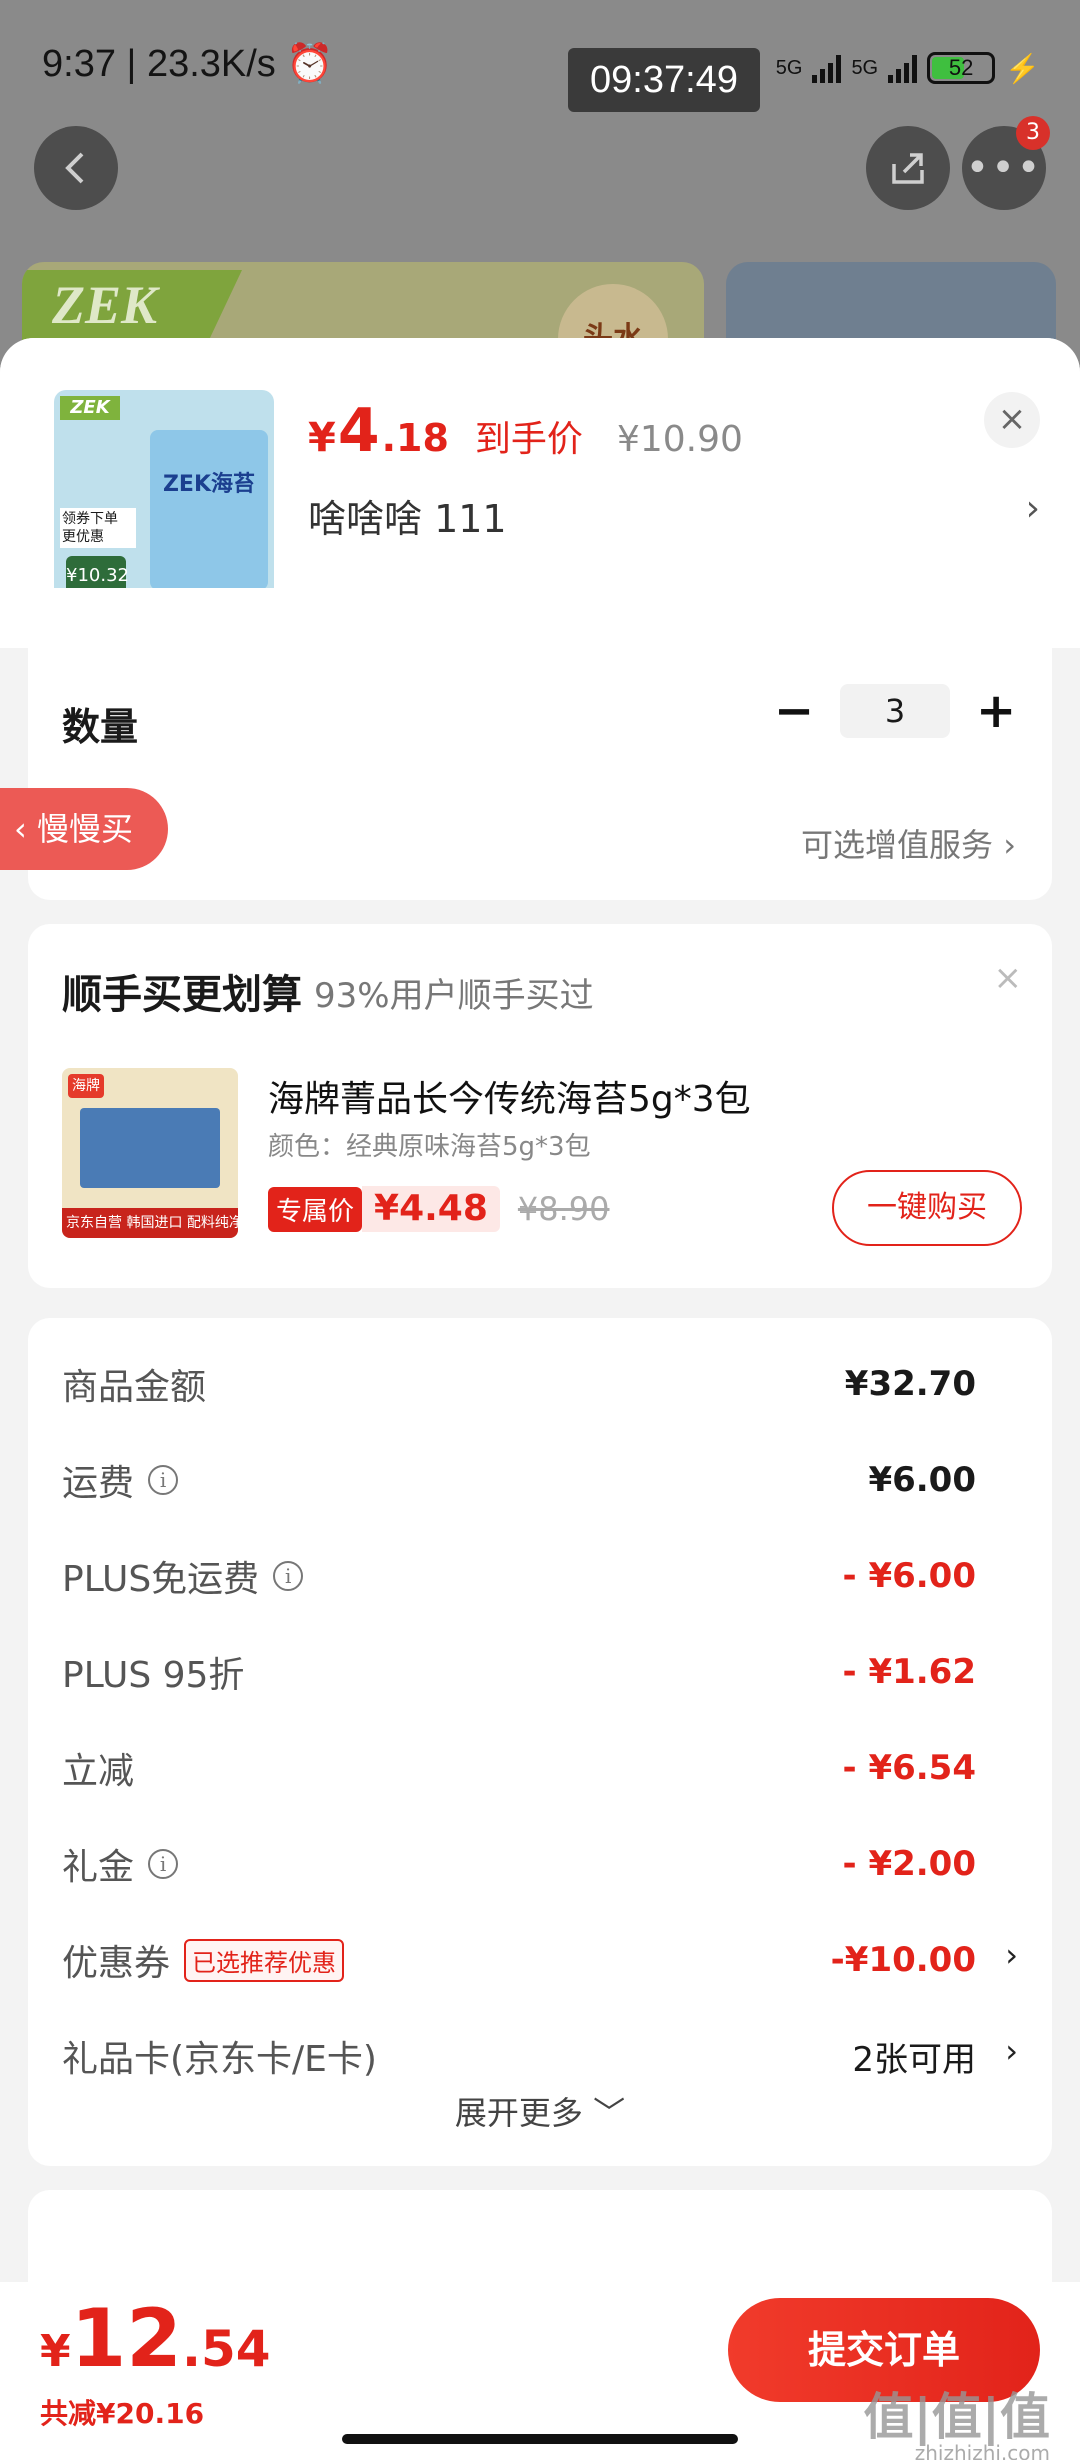 This screenshot has height=2460, width=1080. Describe the element at coordinates (86, 1086) in the screenshot. I see `bundle-brand-logo: 海牌` at that location.